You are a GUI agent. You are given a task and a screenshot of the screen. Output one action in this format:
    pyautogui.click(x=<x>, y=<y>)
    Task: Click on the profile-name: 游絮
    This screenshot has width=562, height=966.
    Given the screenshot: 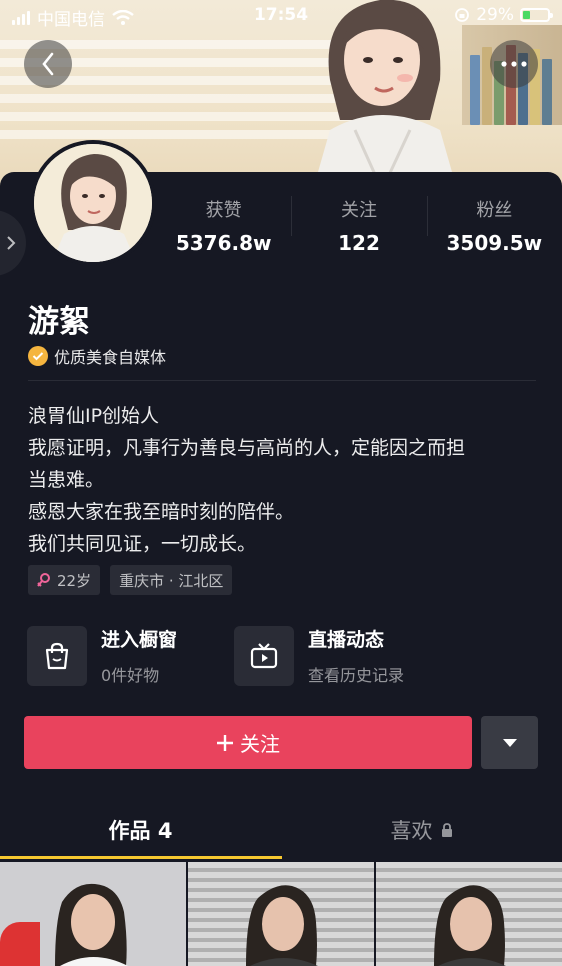 What is the action you would take?
    pyautogui.click(x=59, y=322)
    